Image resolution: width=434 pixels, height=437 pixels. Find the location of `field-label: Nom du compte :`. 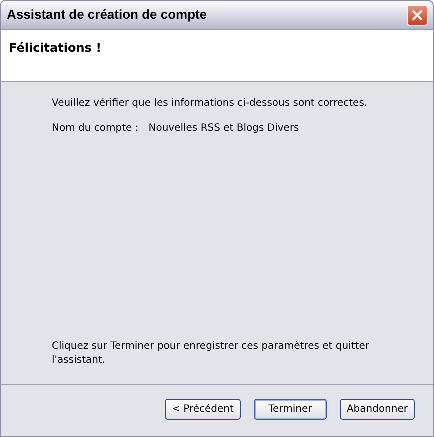

field-label: Nom du compte : is located at coordinates (95, 129).